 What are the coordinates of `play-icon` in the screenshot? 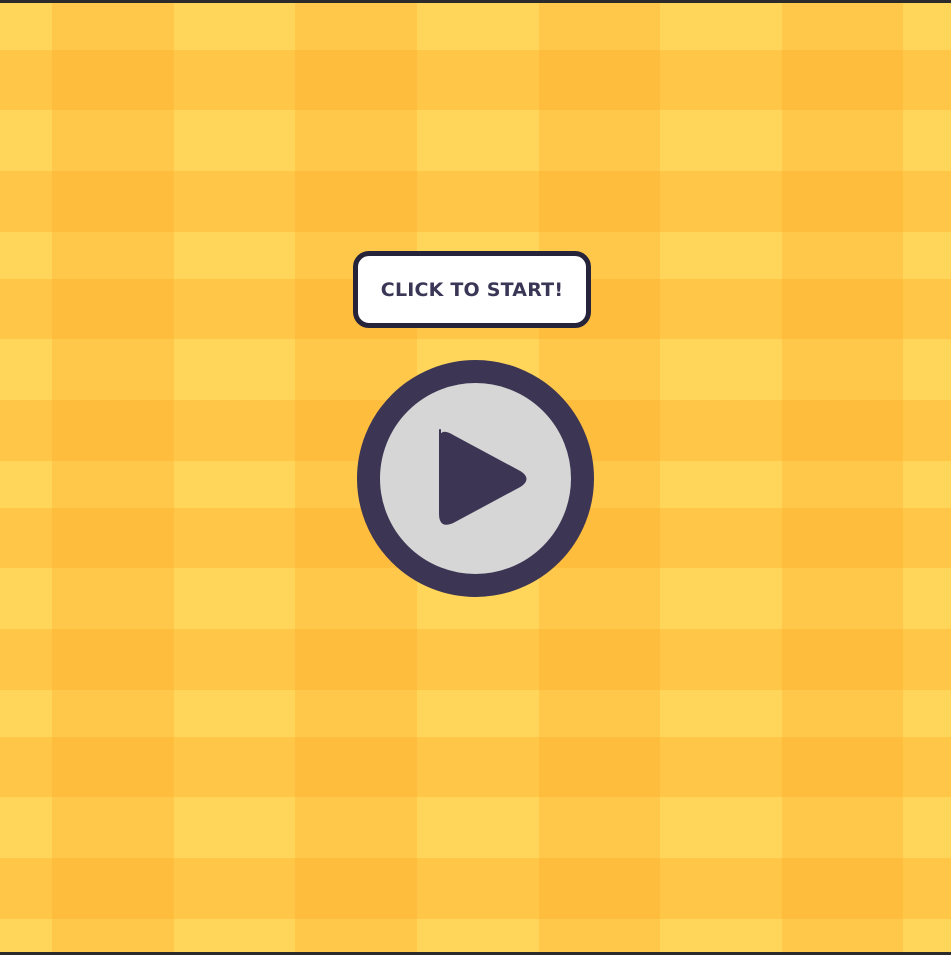 It's located at (483, 477).